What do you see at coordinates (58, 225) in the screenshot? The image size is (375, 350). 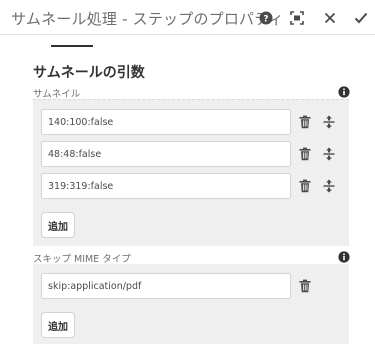 I see `add-thumbnail-button: 追加` at bounding box center [58, 225].